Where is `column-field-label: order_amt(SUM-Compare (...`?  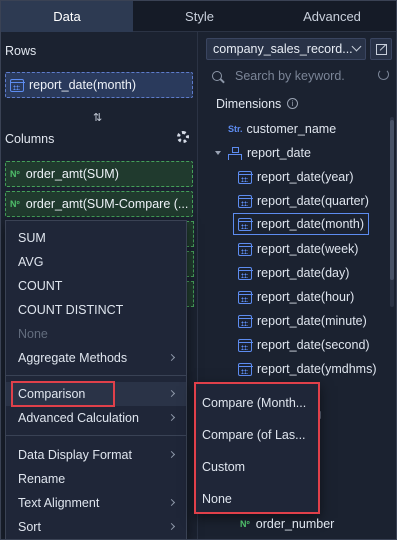
column-field-label: order_amt(SUM-Compare (... is located at coordinates (107, 204).